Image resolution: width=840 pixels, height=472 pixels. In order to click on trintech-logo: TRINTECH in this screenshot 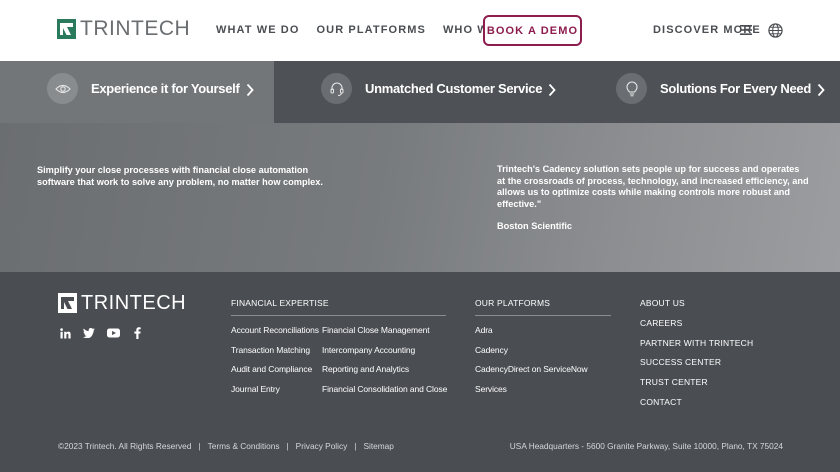, I will do `click(124, 28)`.